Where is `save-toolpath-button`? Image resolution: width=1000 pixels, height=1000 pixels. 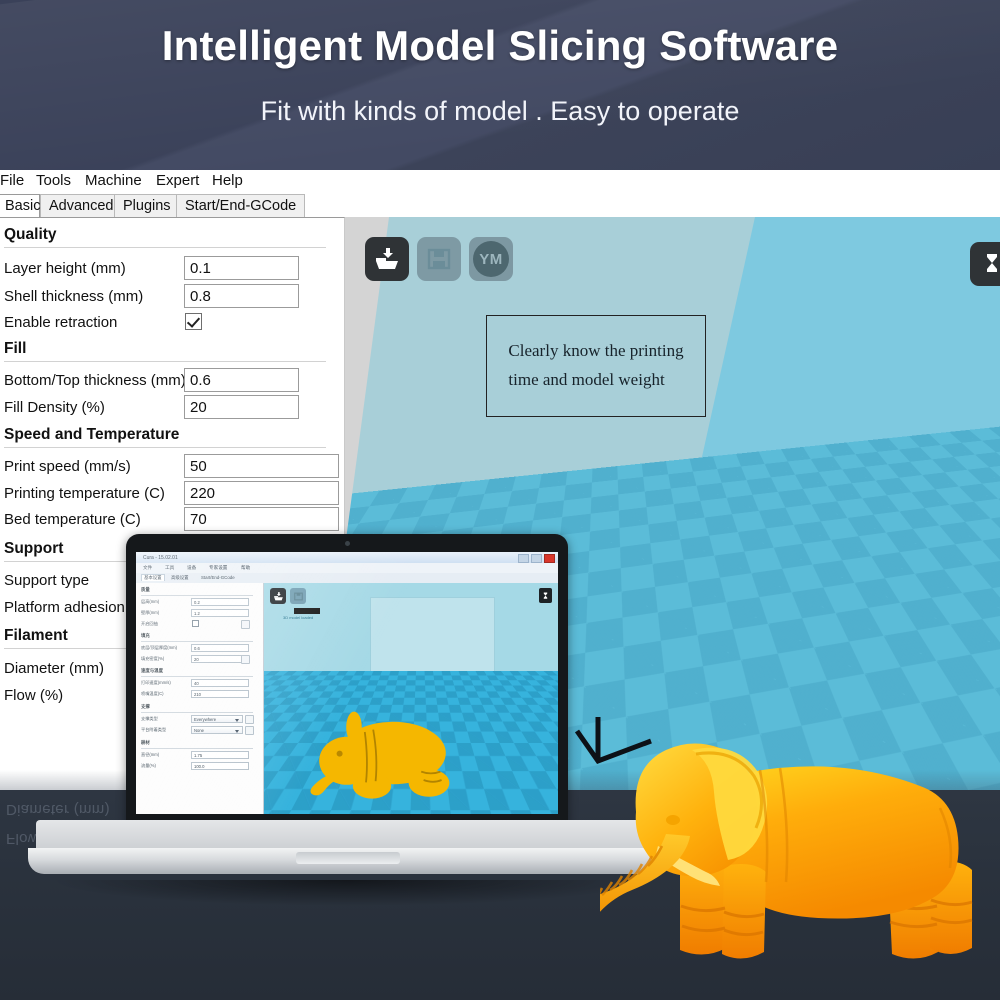 save-toolpath-button is located at coordinates (439, 259).